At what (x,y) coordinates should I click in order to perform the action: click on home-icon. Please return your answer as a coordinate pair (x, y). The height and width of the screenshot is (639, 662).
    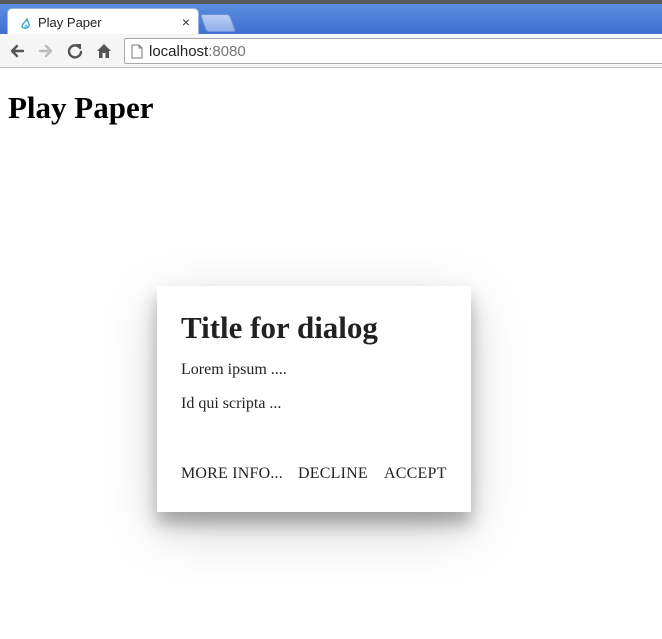
    Looking at the image, I should click on (104, 51).